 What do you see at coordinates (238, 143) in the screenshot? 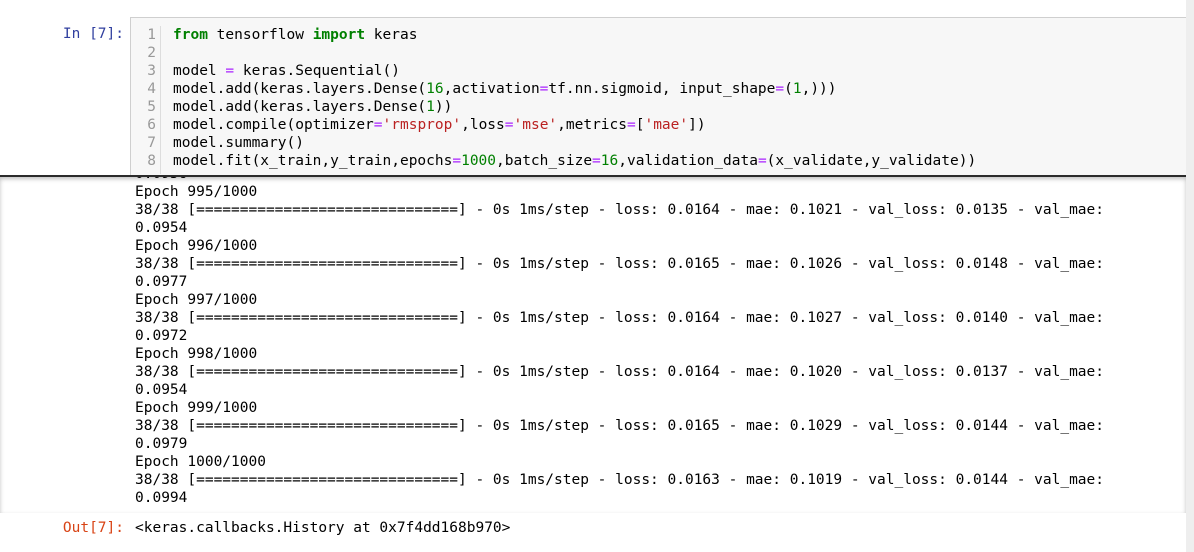
I see `code-token: model.summary()` at bounding box center [238, 143].